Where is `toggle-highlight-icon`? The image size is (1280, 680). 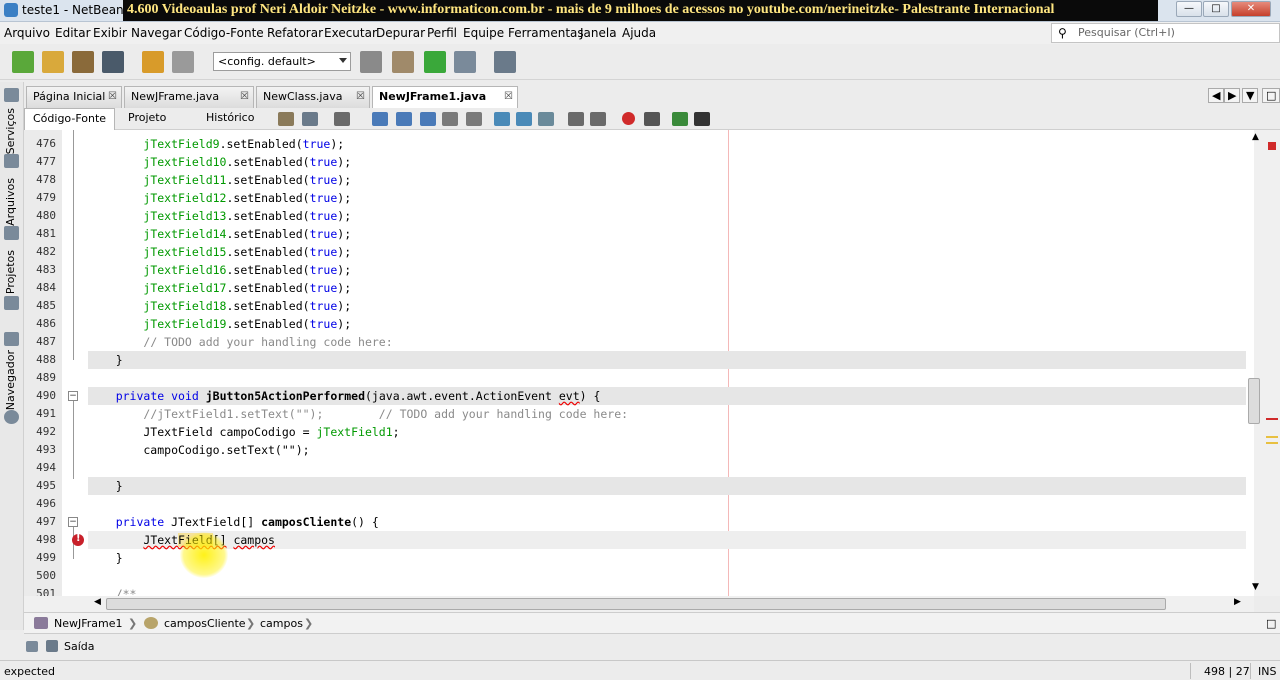 toggle-highlight-icon is located at coordinates (450, 119).